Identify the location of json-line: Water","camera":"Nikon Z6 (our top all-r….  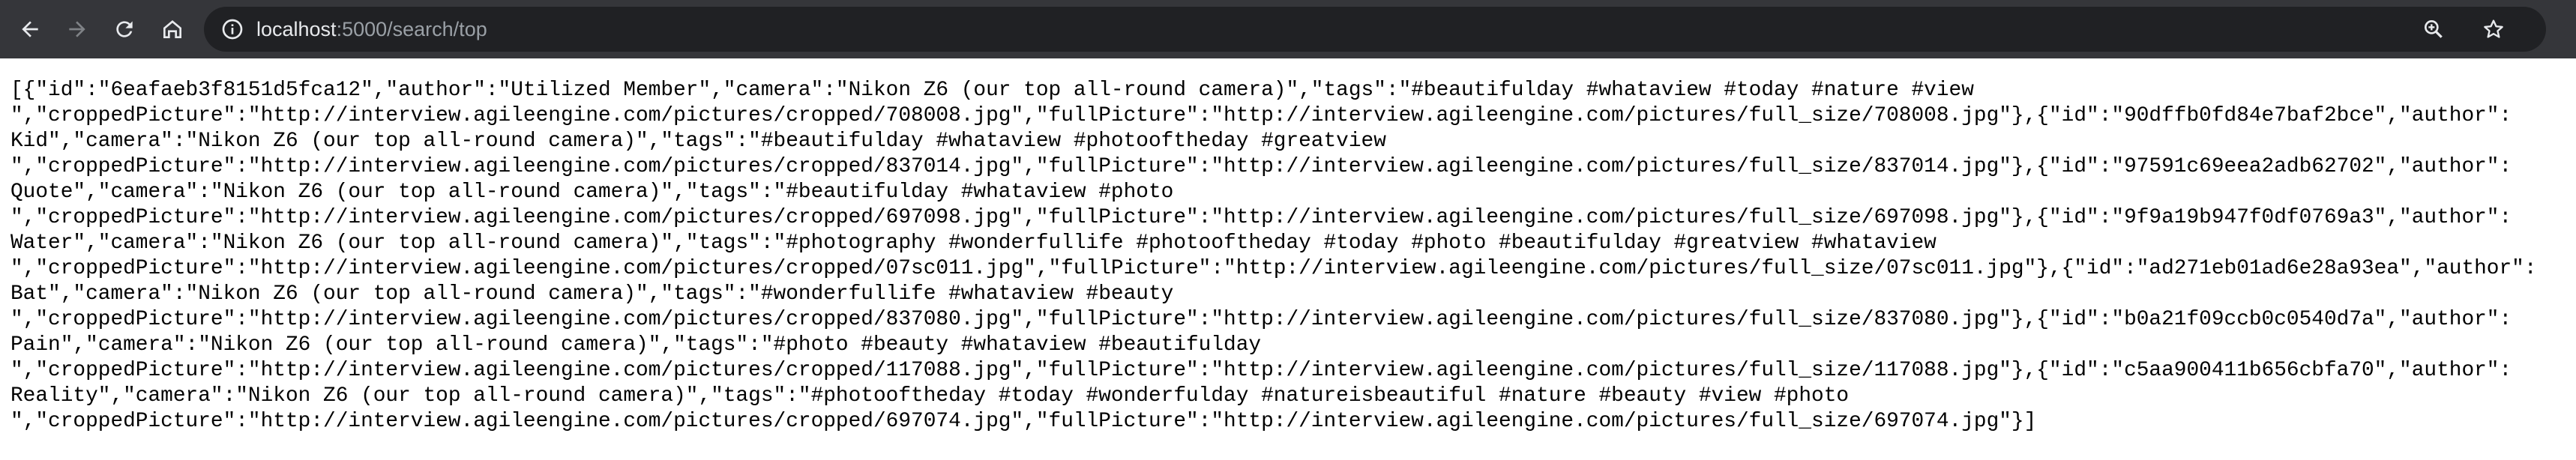
(973, 243).